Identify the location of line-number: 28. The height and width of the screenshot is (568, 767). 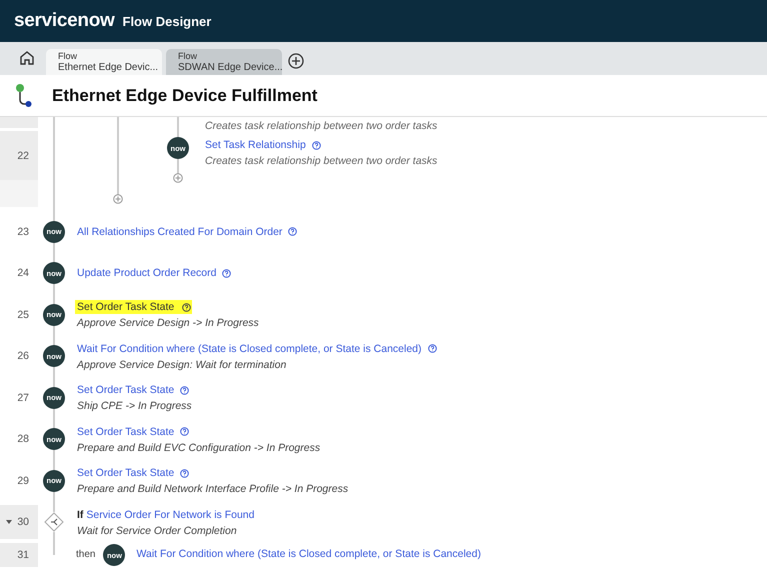
(23, 439).